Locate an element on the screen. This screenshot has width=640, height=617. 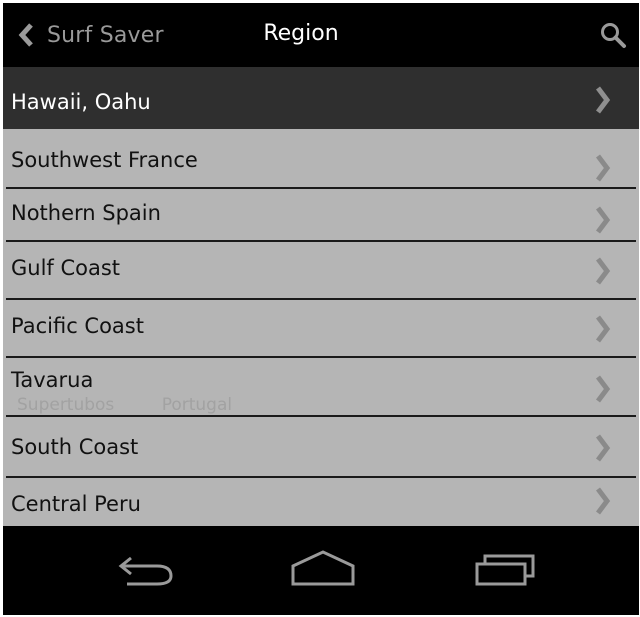
region-label: Tavarua is located at coordinates (52, 380).